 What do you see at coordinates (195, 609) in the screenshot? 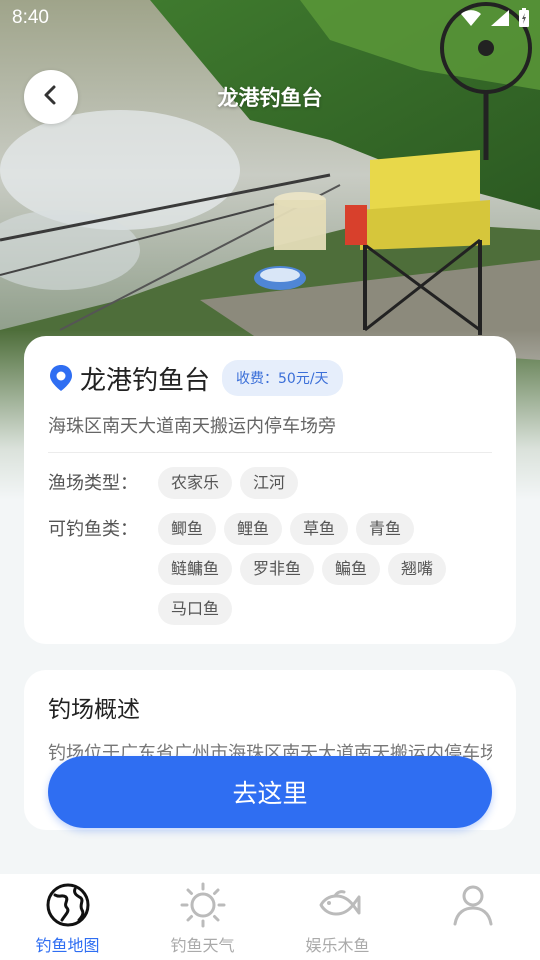
I see `tag: 马口鱼` at bounding box center [195, 609].